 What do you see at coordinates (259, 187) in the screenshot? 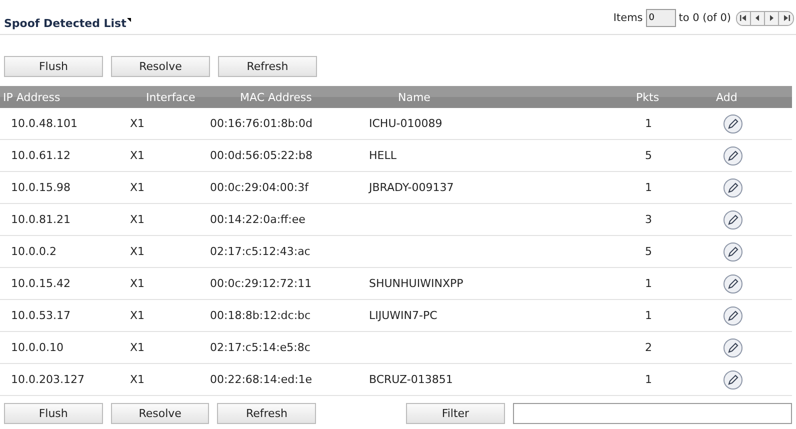
I see `table-cell-text: 00:0c:29:04:00:3f` at bounding box center [259, 187].